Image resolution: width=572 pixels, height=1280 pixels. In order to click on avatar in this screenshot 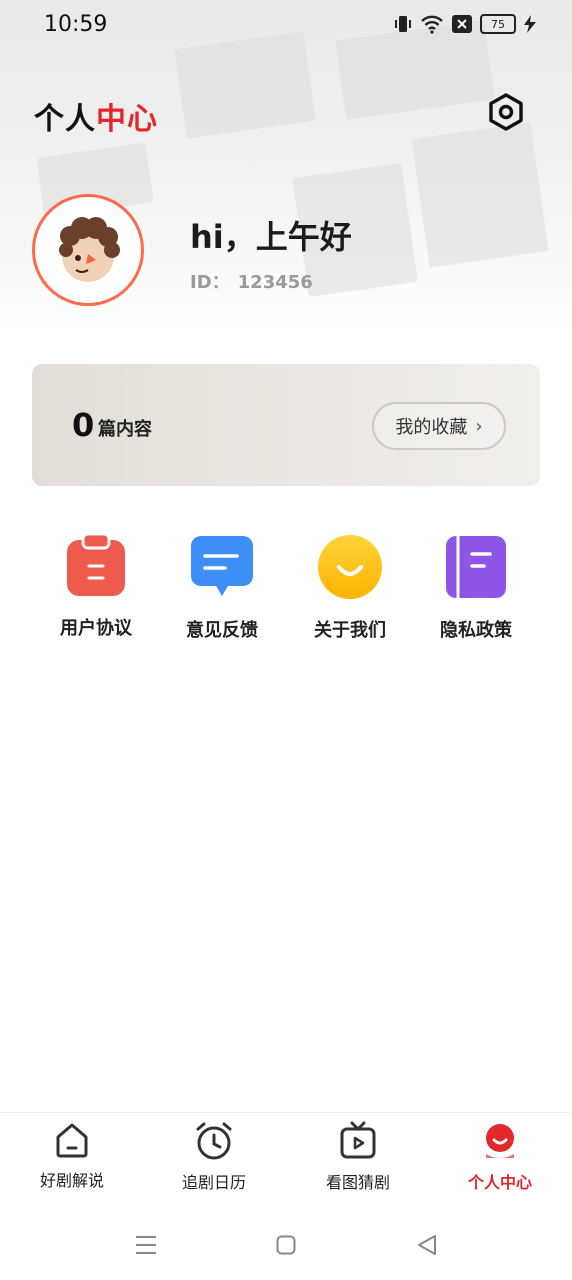, I will do `click(88, 250)`.